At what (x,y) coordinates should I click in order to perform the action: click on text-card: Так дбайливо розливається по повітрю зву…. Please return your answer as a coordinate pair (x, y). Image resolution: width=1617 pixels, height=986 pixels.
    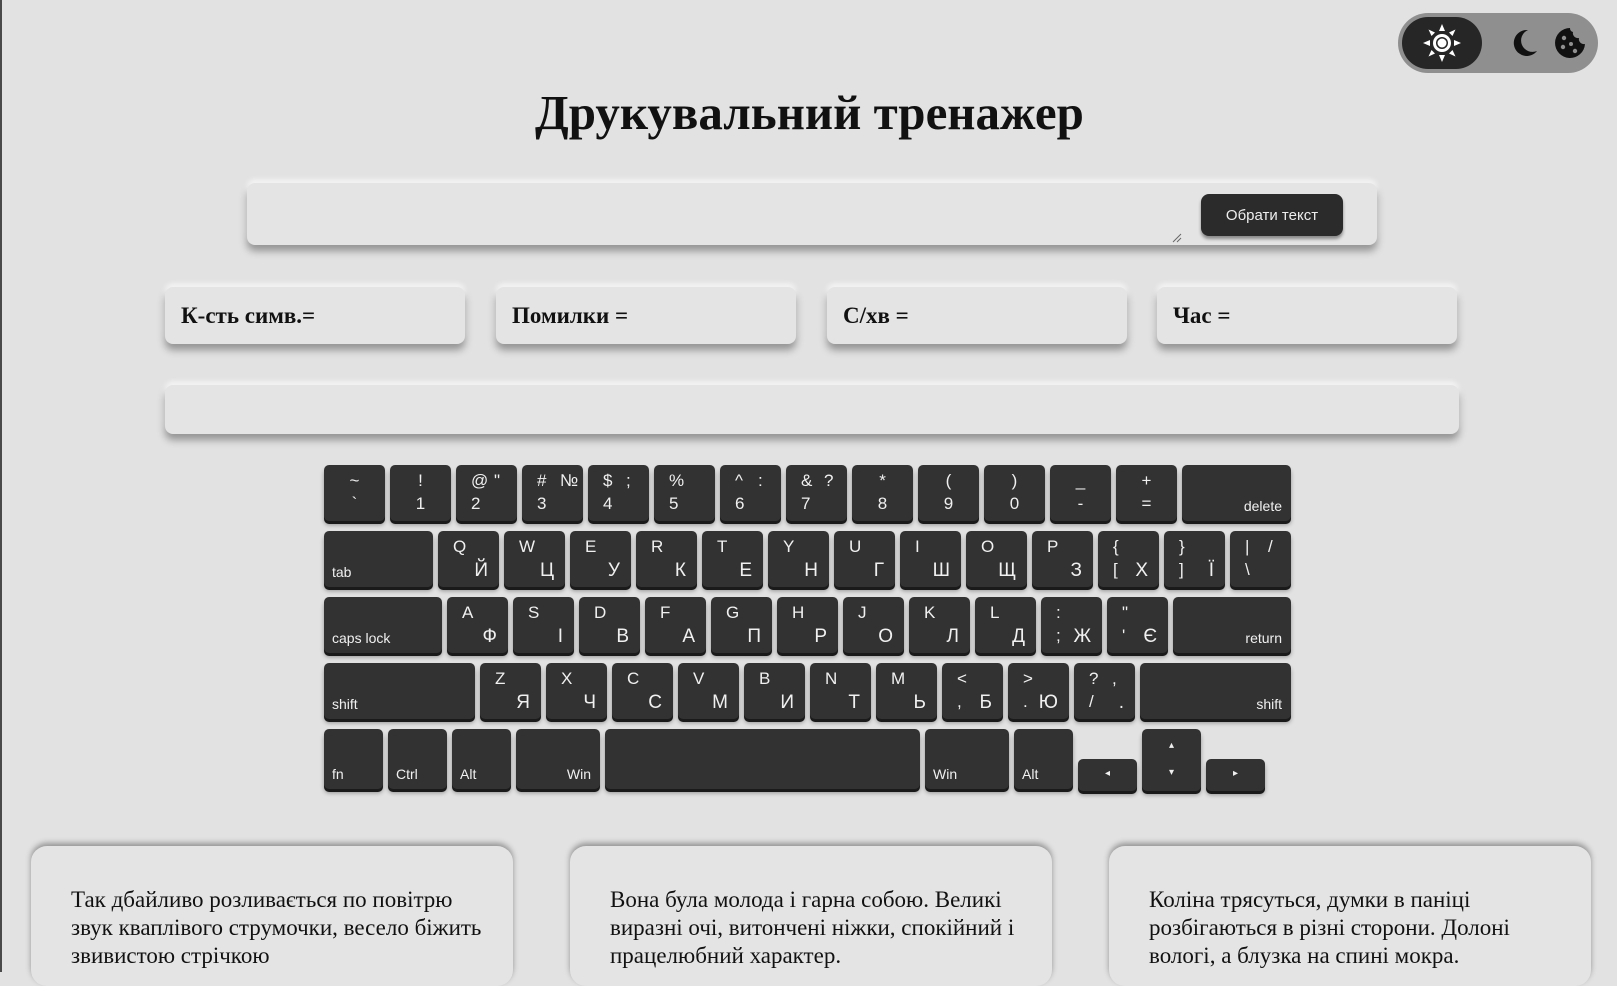
    Looking at the image, I should click on (272, 916).